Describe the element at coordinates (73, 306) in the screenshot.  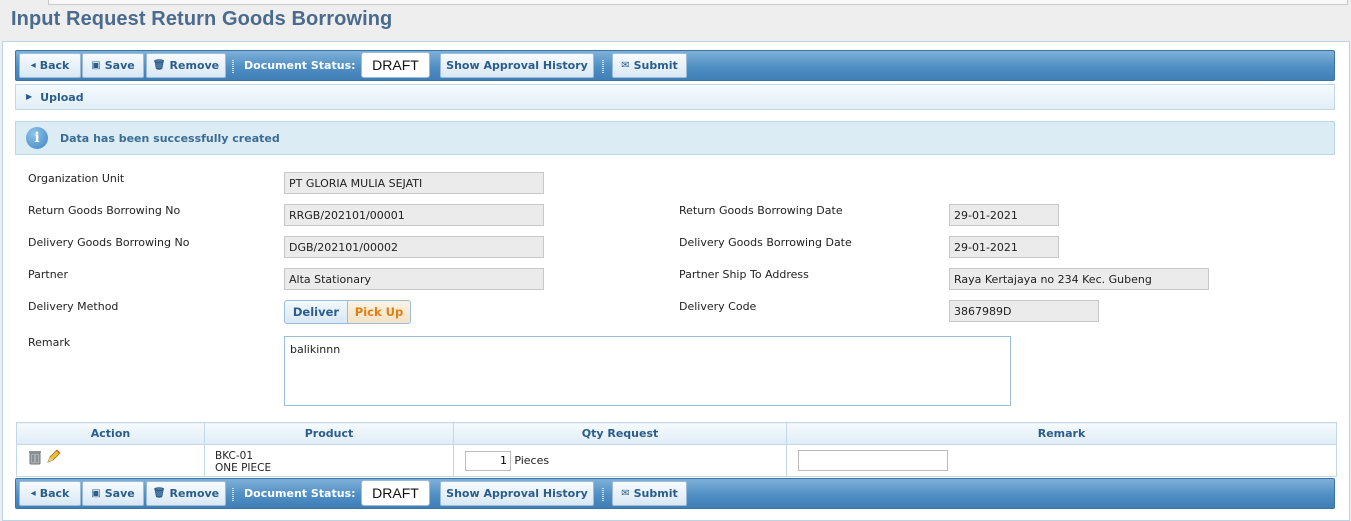
I see `delivery-method-label: Delivery Method` at that location.